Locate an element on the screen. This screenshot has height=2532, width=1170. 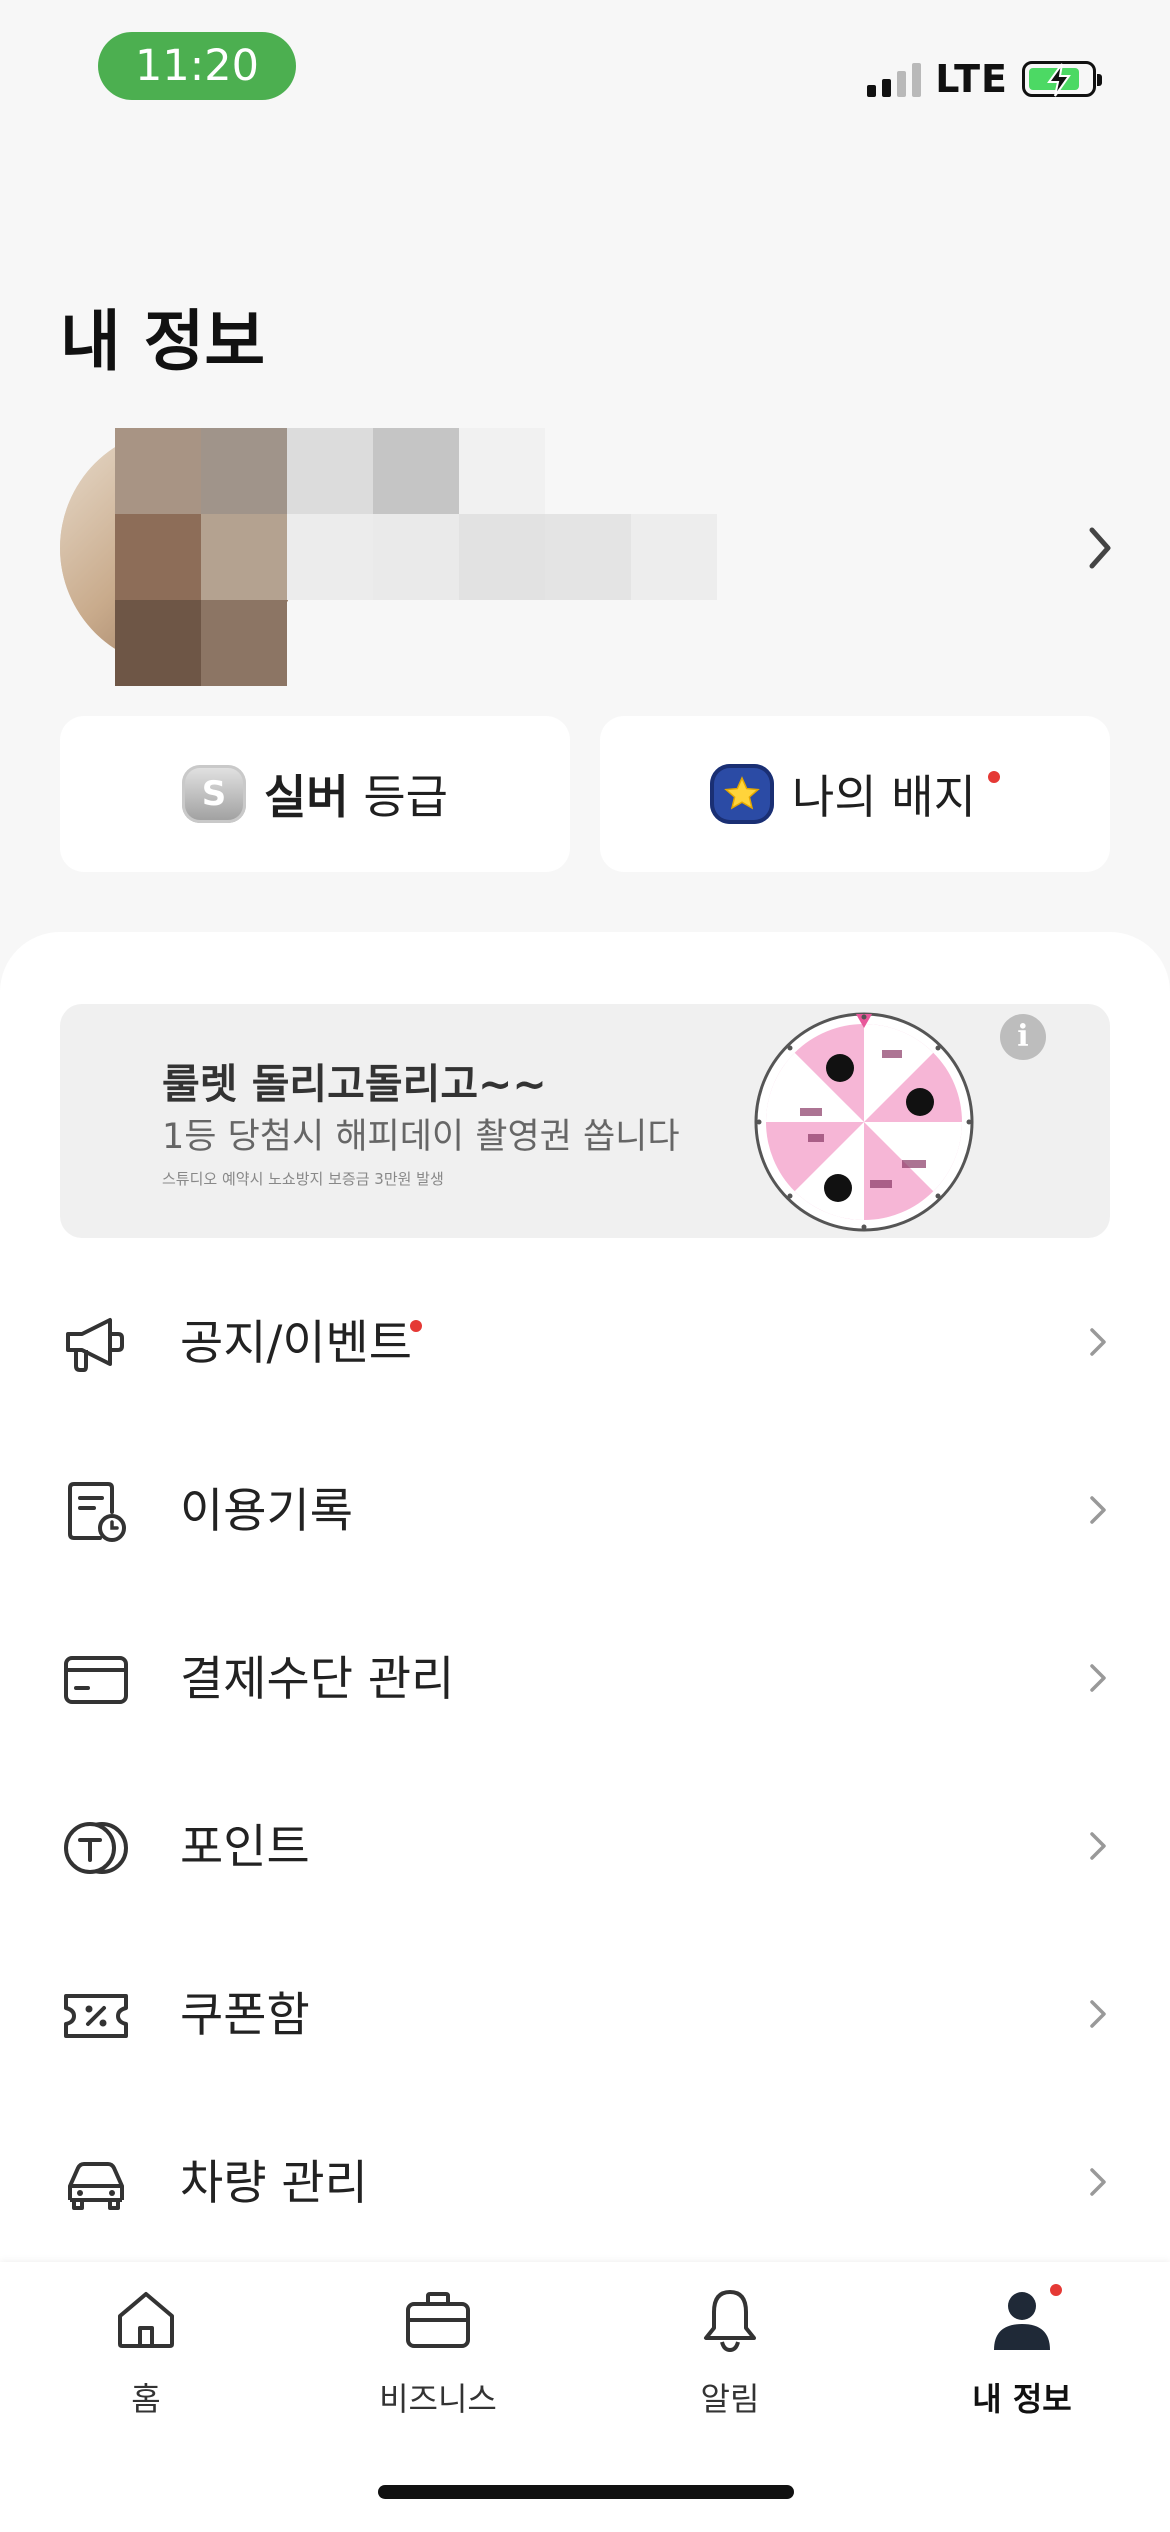
page-title: 내 정보 is located at coordinates (163, 341).